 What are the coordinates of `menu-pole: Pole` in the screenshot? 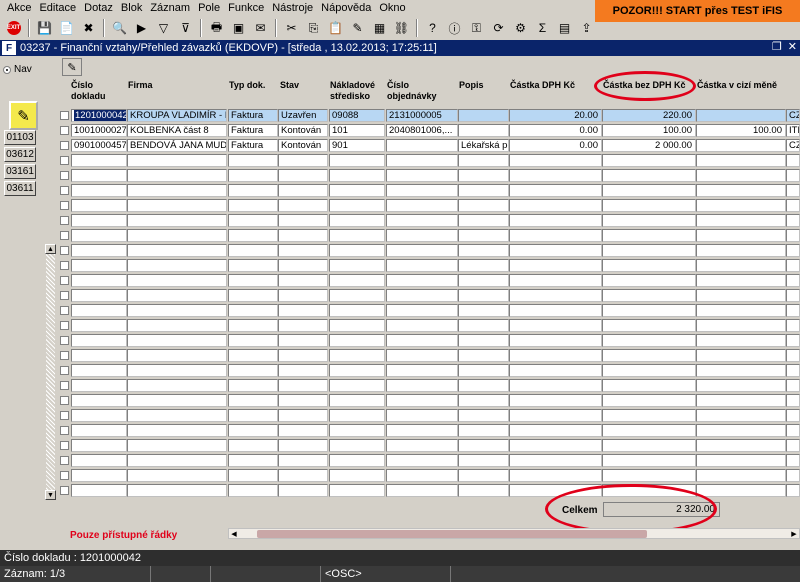 It's located at (209, 8).